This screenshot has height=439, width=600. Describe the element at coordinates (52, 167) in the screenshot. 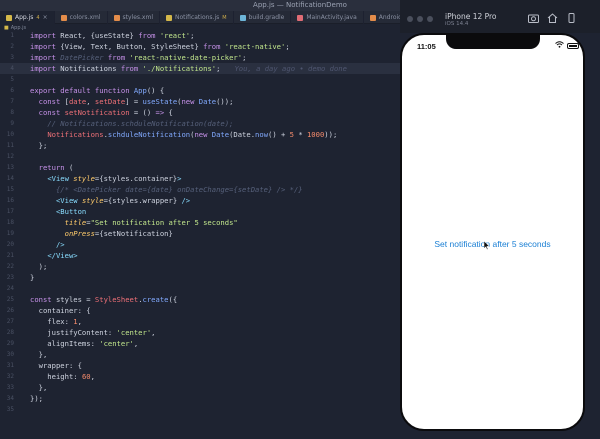

I see `code-line: return (` at that location.